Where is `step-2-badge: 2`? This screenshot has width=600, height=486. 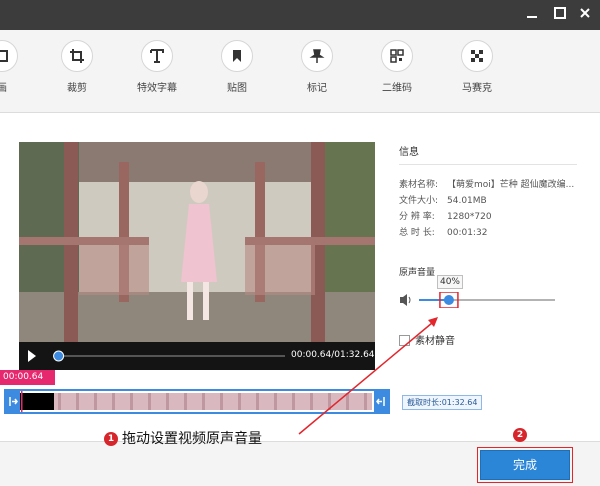
step-2-badge: 2 is located at coordinates (520, 435).